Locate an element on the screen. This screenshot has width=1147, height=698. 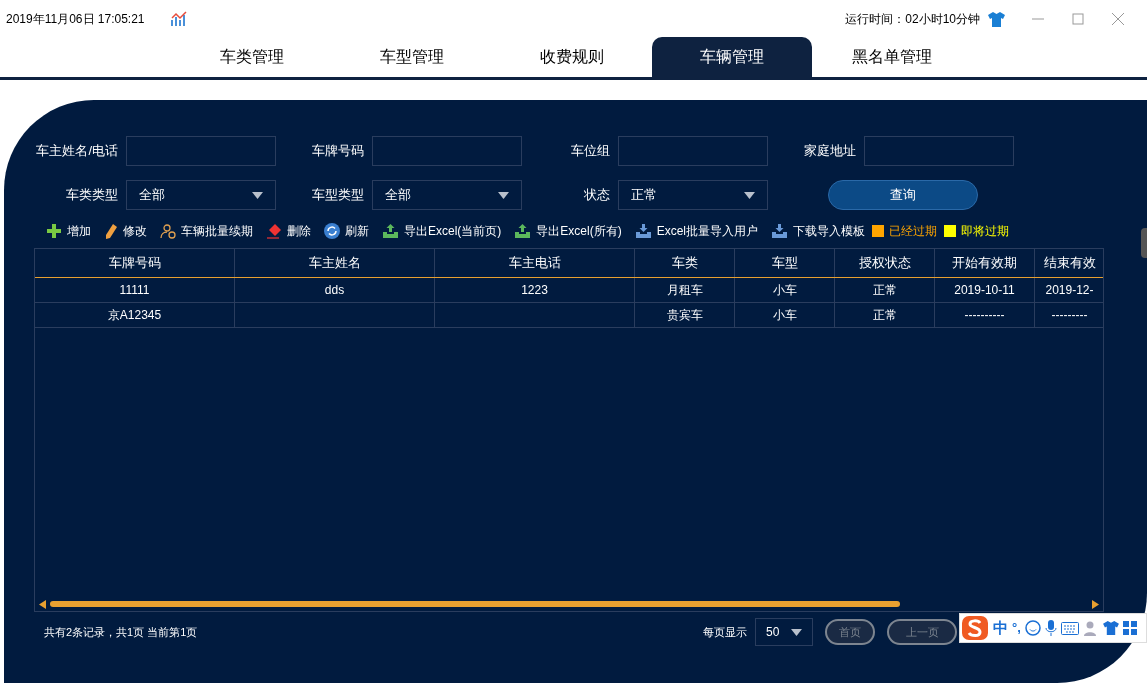
toolbar-button: 下载导入模板 is located at coordinates (818, 231).